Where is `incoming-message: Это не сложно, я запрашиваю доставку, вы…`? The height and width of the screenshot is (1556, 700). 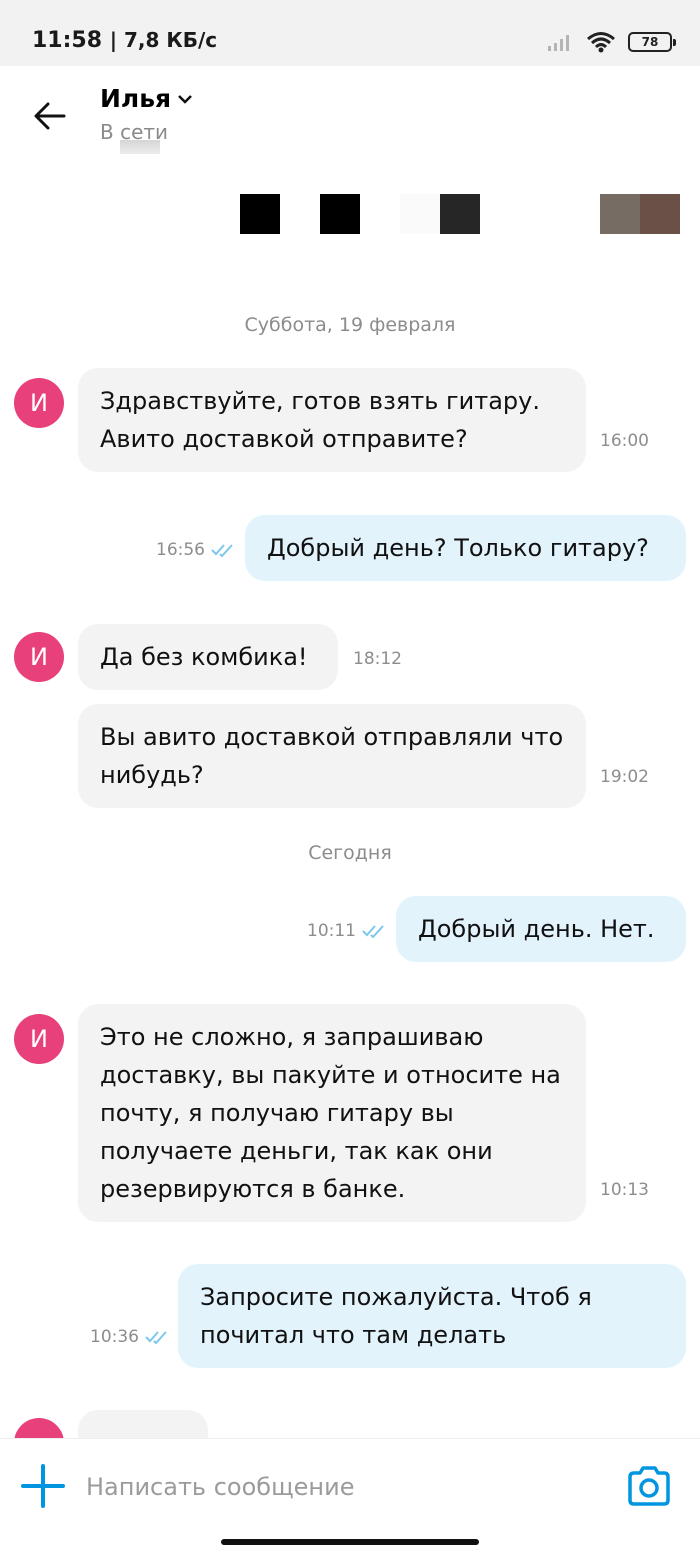
incoming-message: Это не сложно, я запрашиваю доставку, вы… is located at coordinates (332, 1113).